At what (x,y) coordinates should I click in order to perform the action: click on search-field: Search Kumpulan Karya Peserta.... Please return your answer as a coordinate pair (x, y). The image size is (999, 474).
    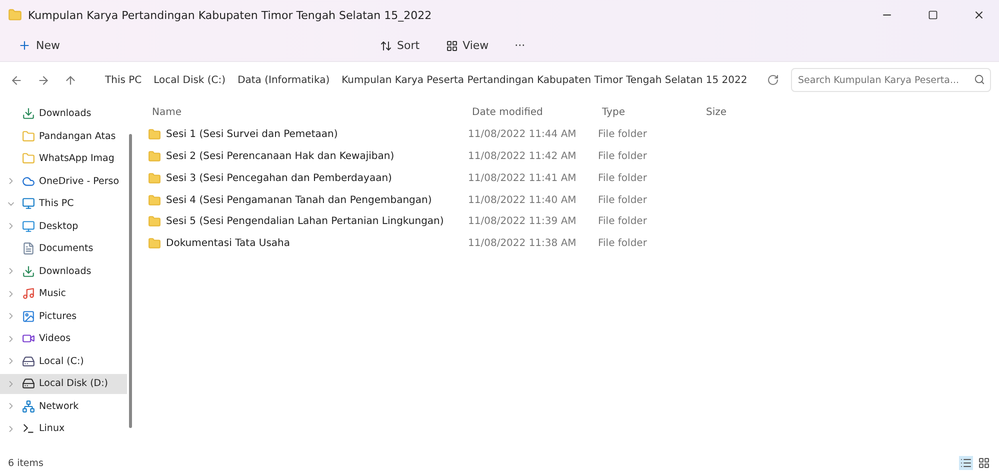
    Looking at the image, I should click on (891, 80).